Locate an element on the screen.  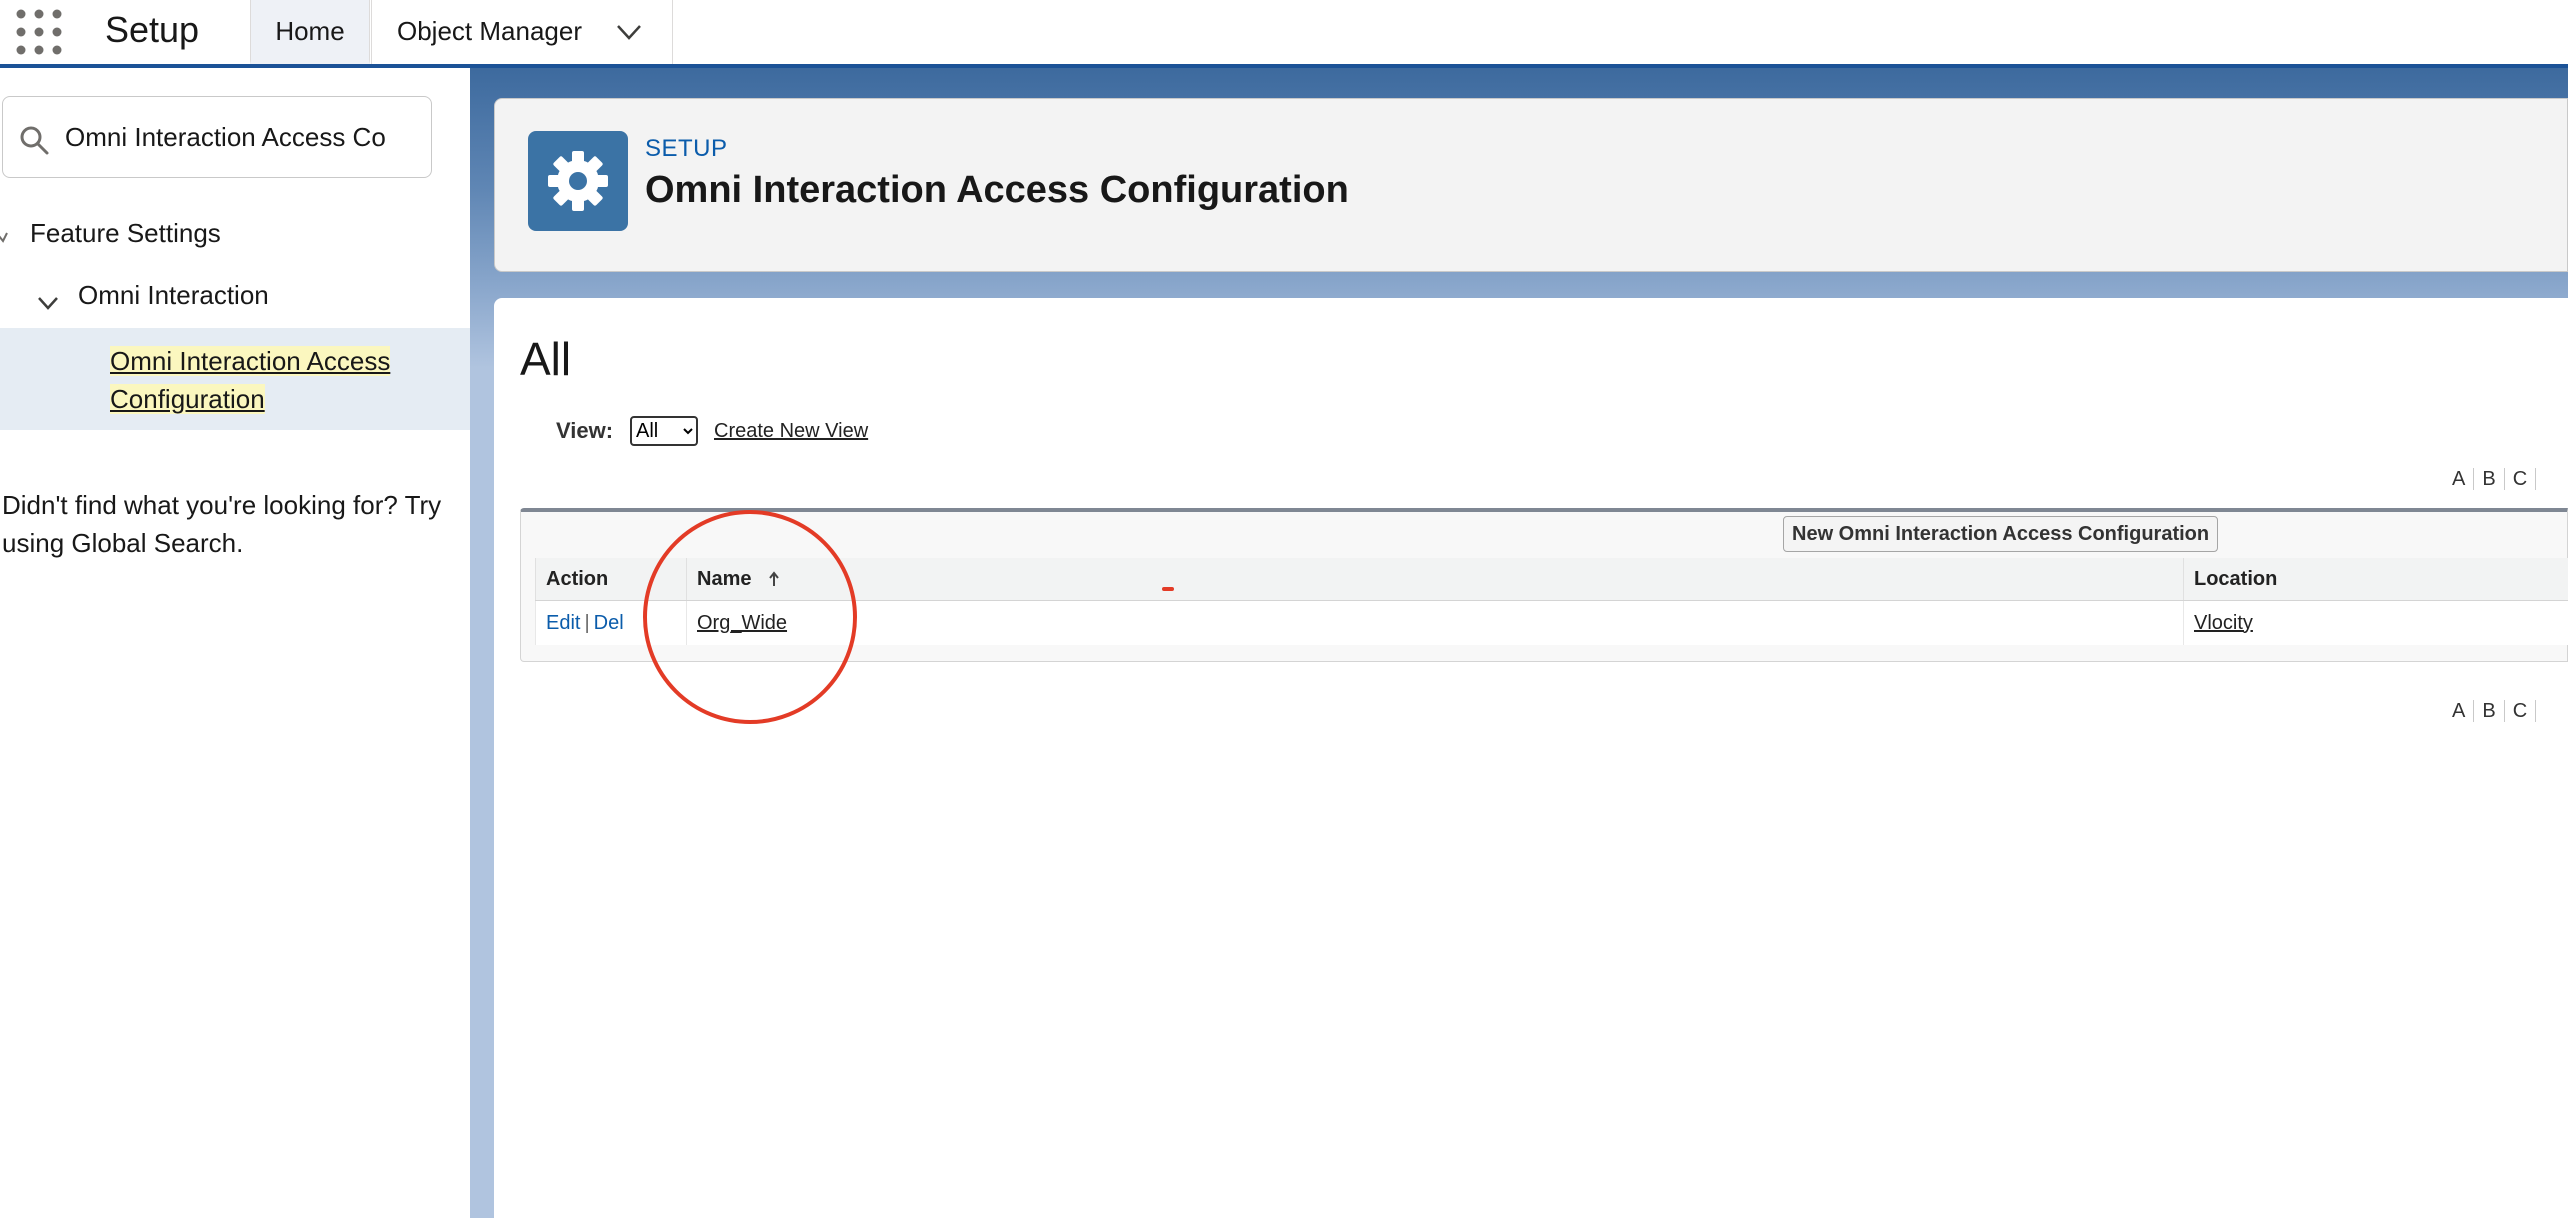
name-cell: Org_Wide is located at coordinates (1435, 622).